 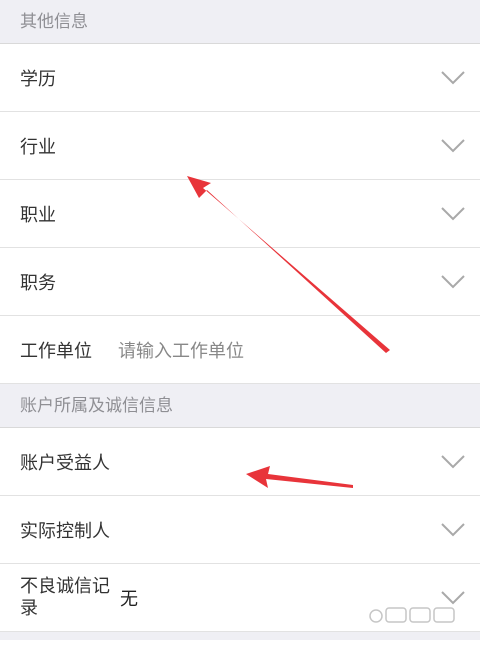 What do you see at coordinates (38, 215) in the screenshot?
I see `occupation-label: 职业` at bounding box center [38, 215].